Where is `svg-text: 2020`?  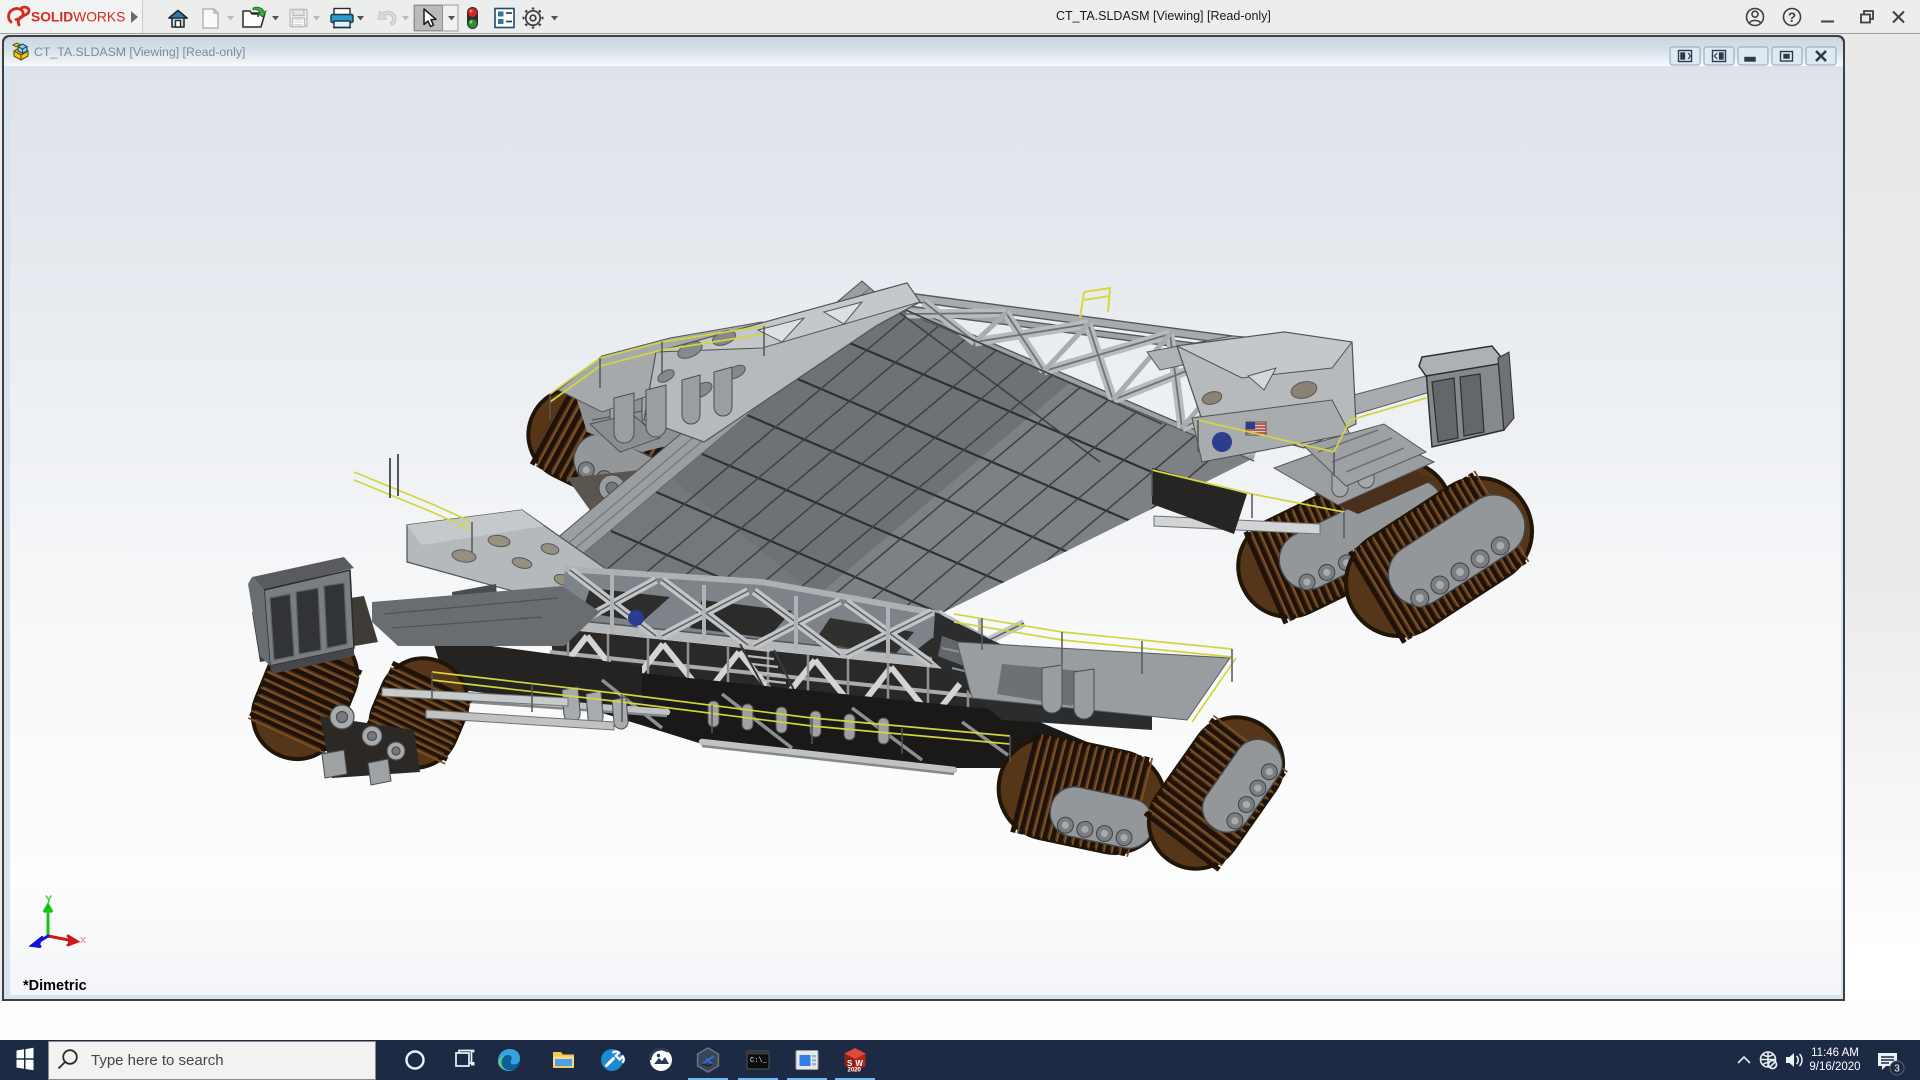
svg-text: 2020 is located at coordinates (855, 1071).